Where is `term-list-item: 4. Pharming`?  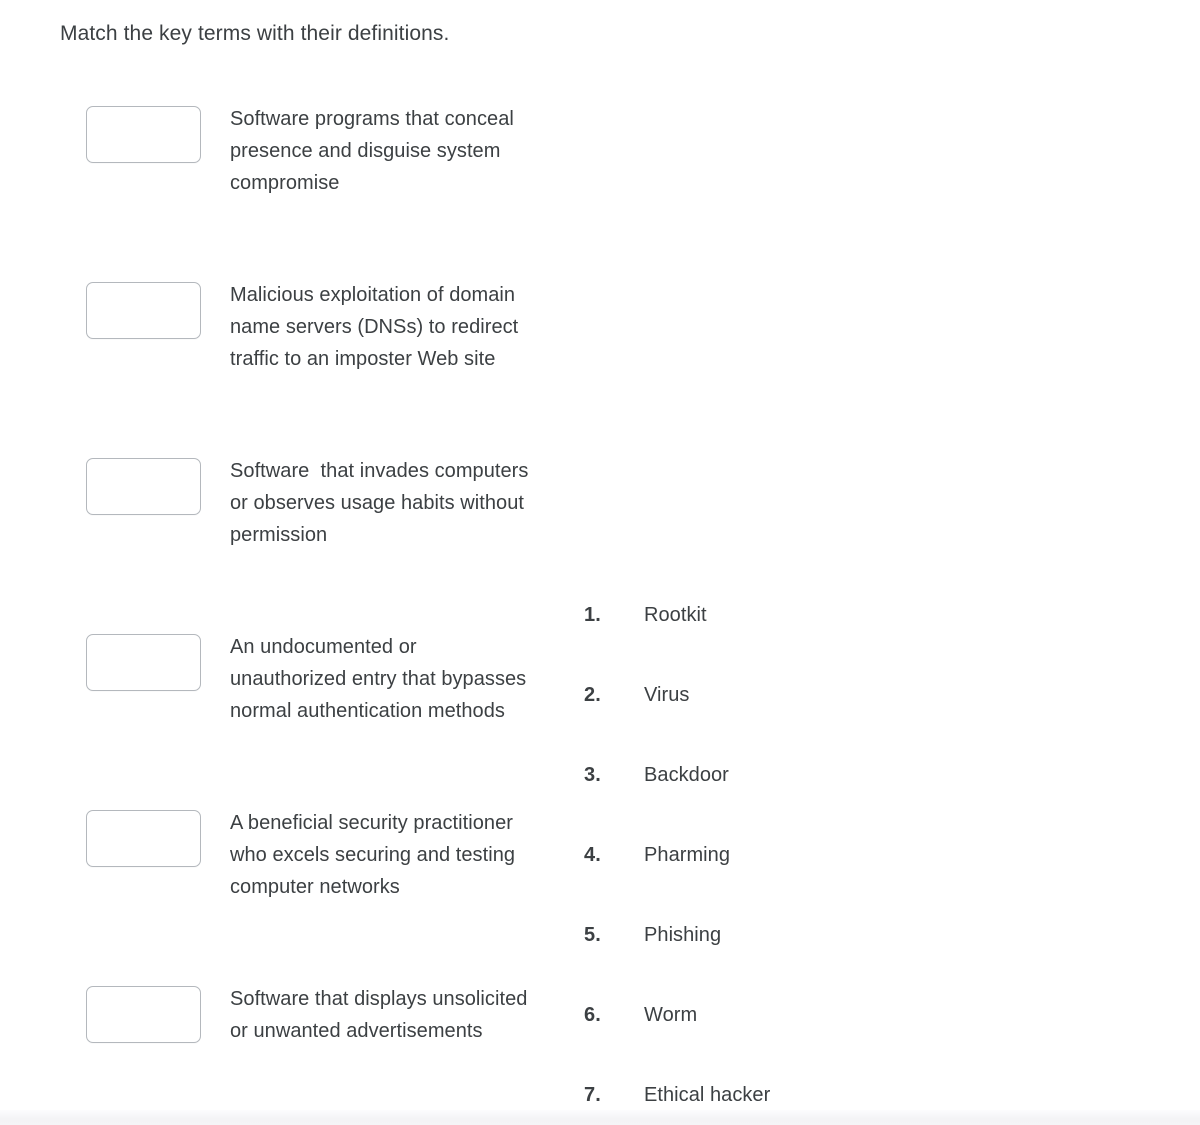
term-list-item: 4. Pharming is located at coordinates (657, 855).